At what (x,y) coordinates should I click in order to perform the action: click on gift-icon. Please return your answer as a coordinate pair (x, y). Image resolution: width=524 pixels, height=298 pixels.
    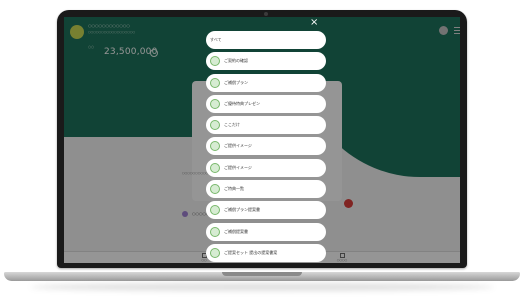
    Looking at the image, I should click on (215, 103).